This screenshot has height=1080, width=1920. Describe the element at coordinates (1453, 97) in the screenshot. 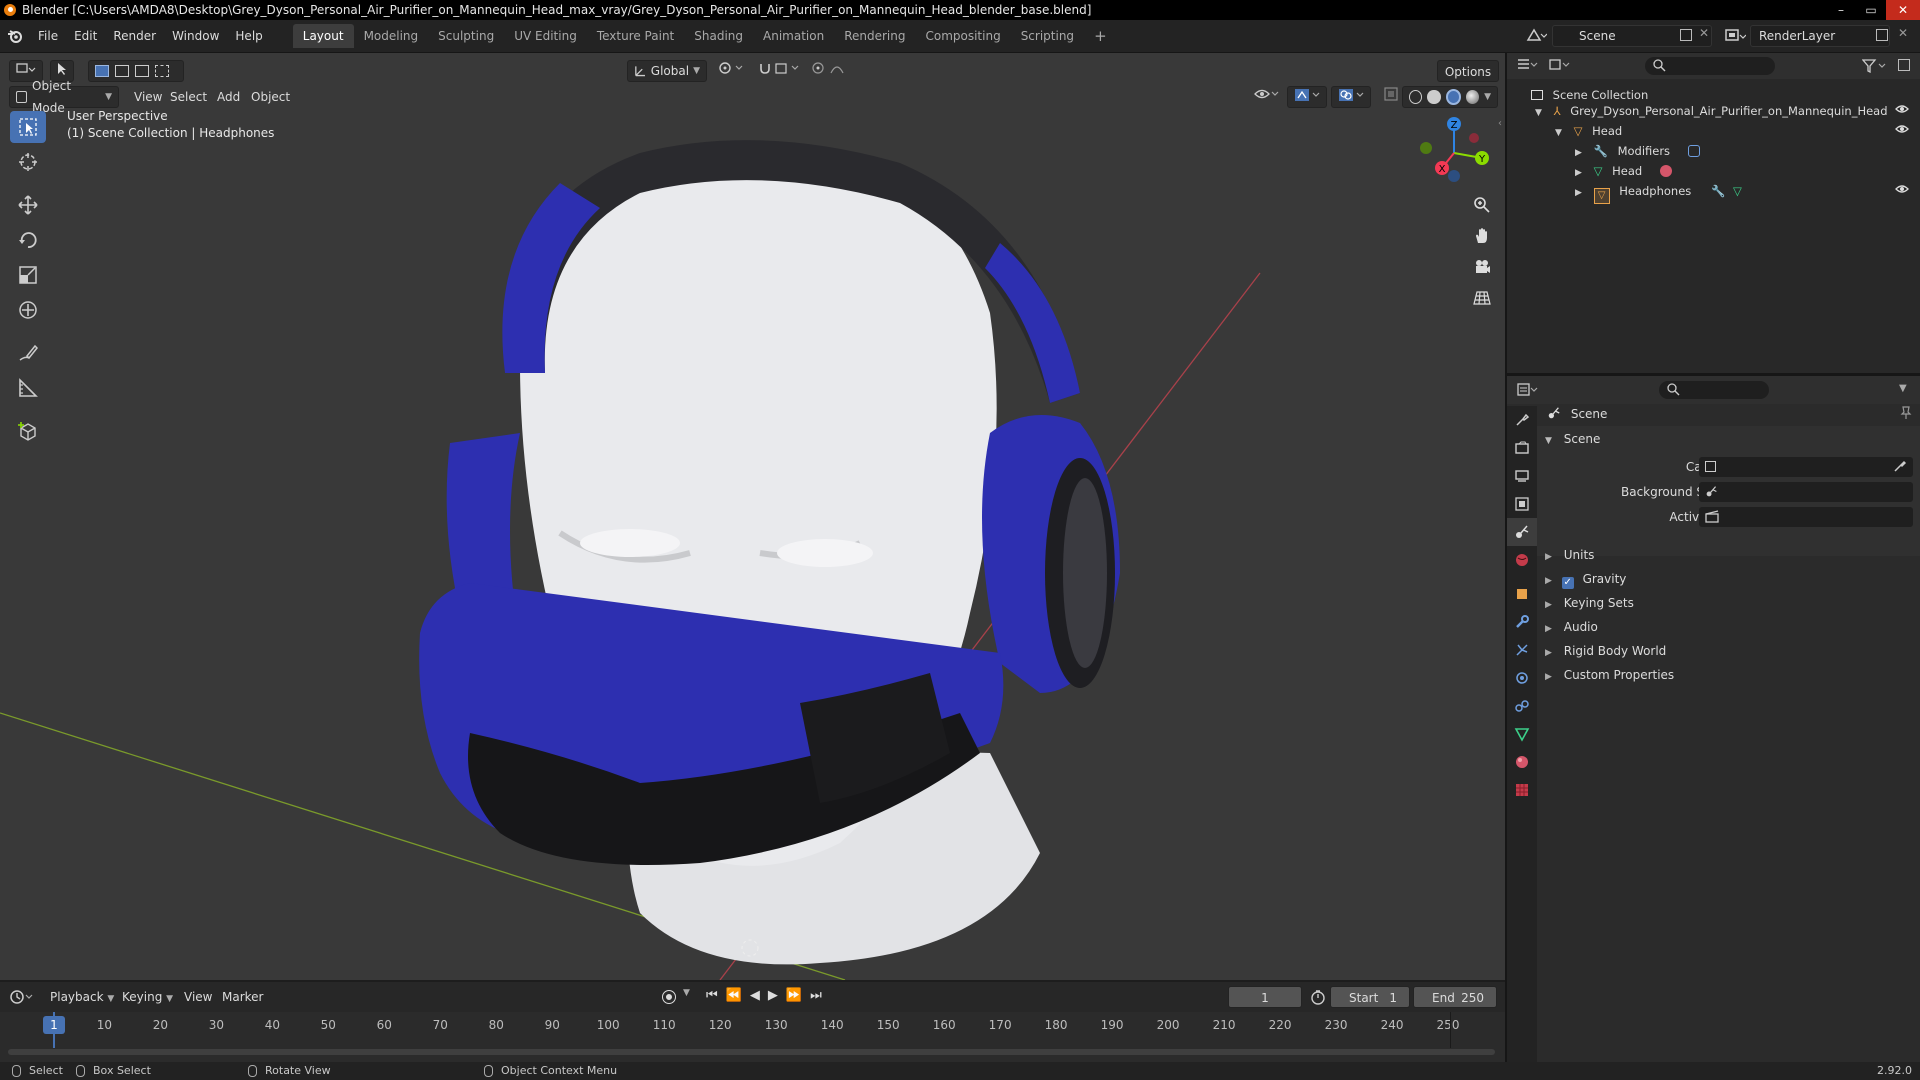

I see `material-preview-shading-icon` at that location.